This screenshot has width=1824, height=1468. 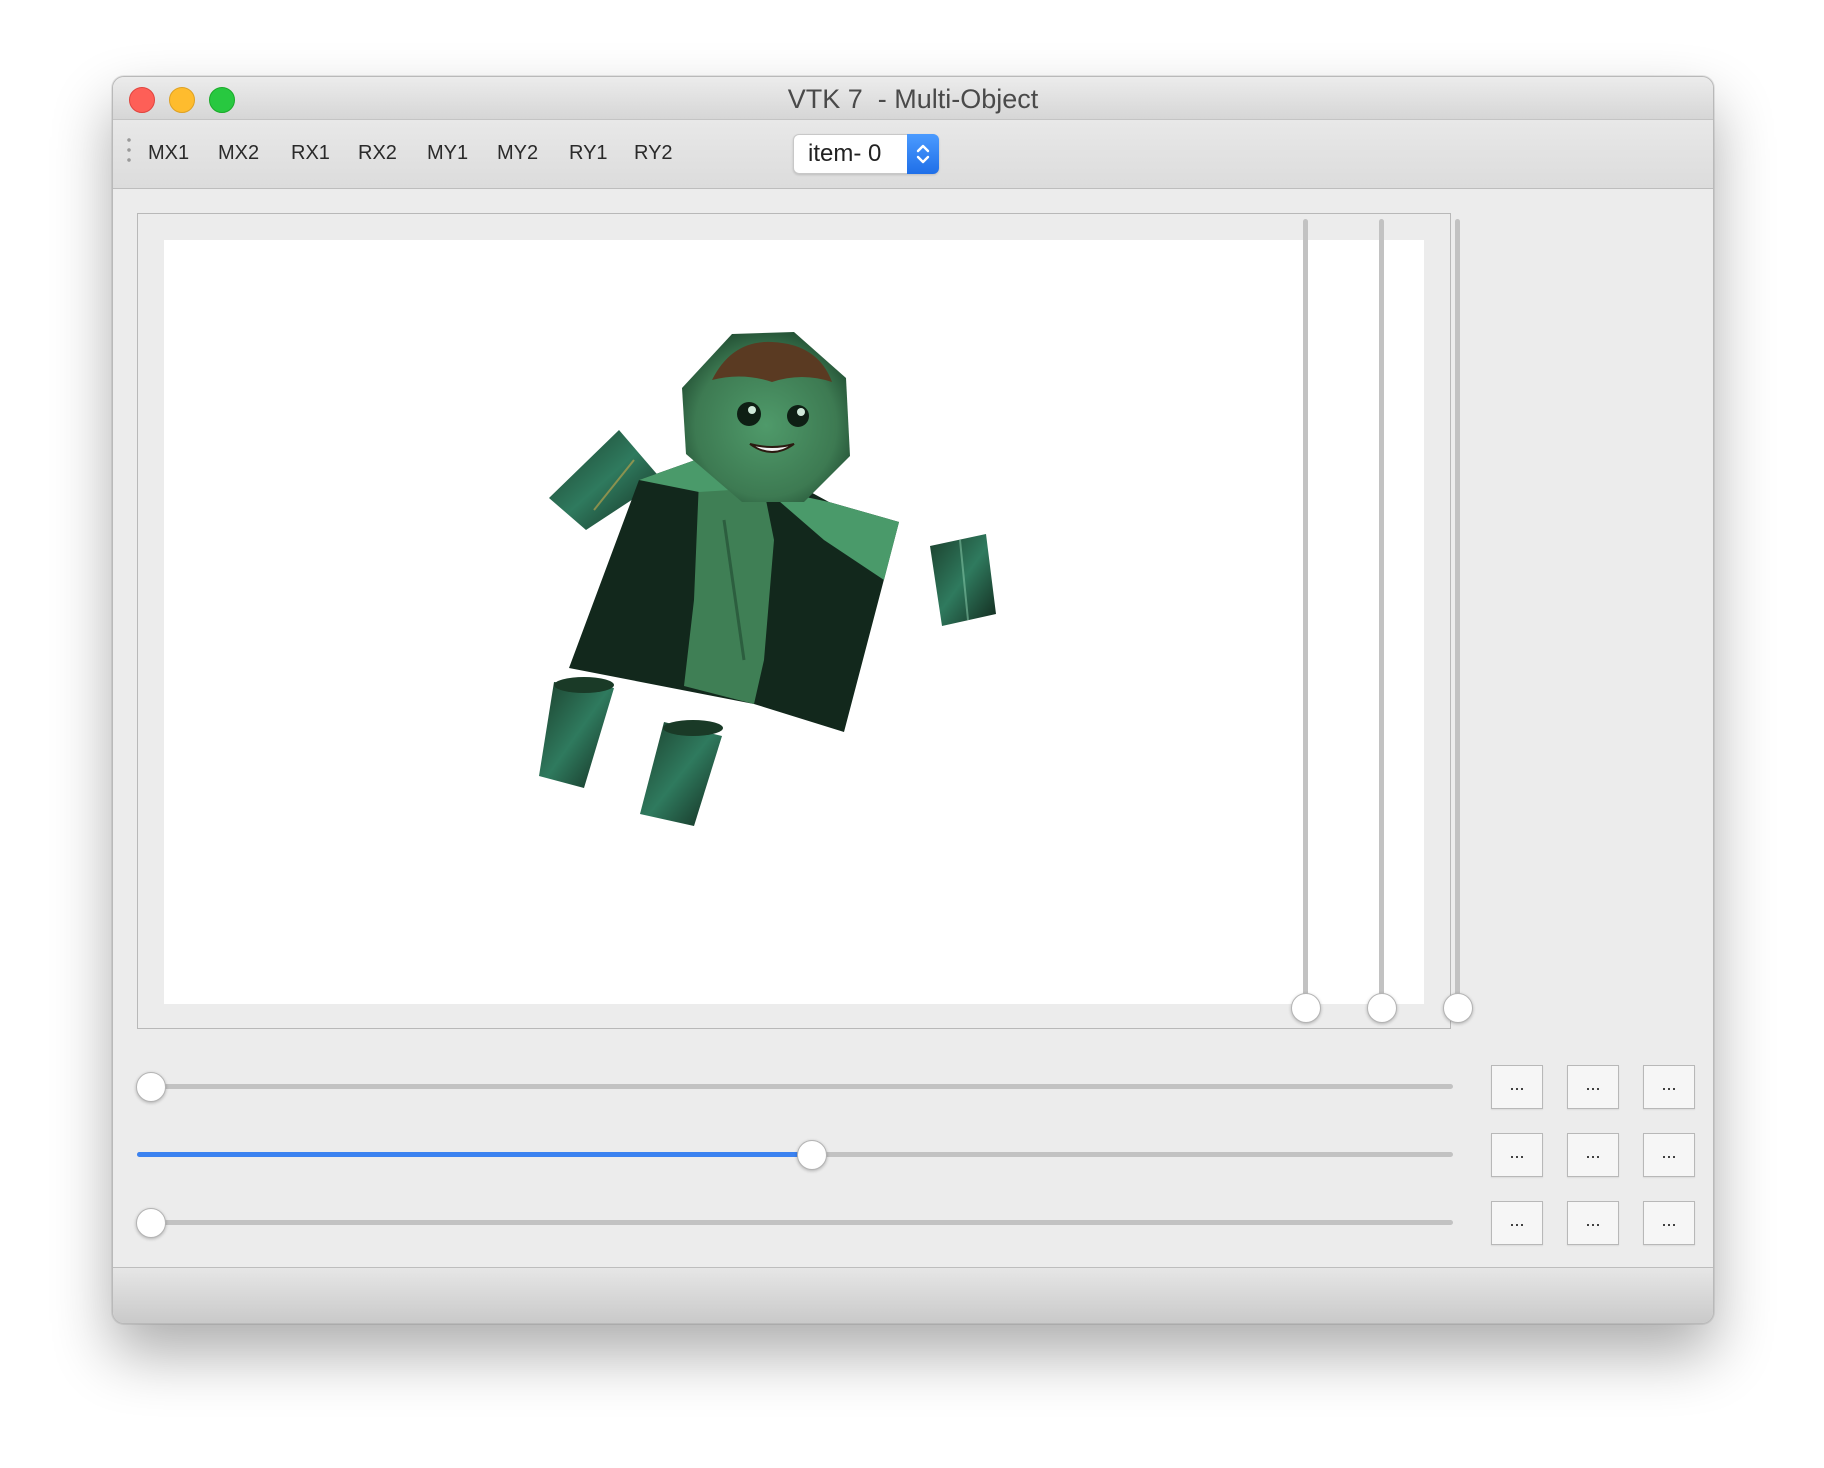 I want to click on right-arm-part, so click(x=963, y=580).